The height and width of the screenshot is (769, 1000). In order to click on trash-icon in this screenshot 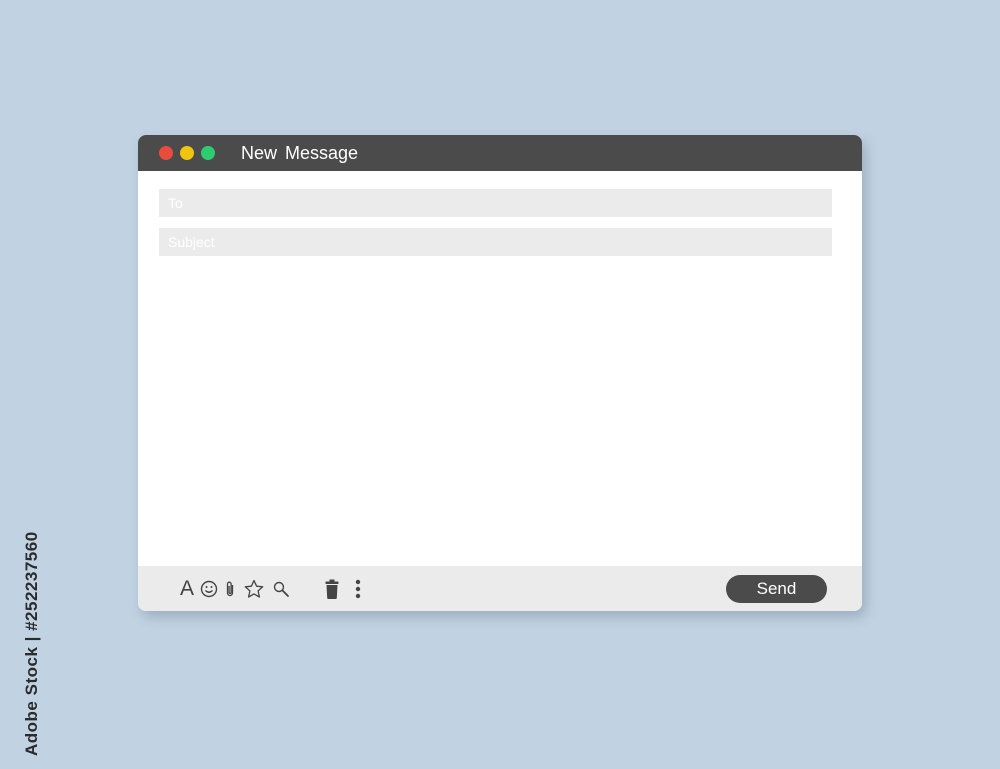, I will do `click(332, 589)`.